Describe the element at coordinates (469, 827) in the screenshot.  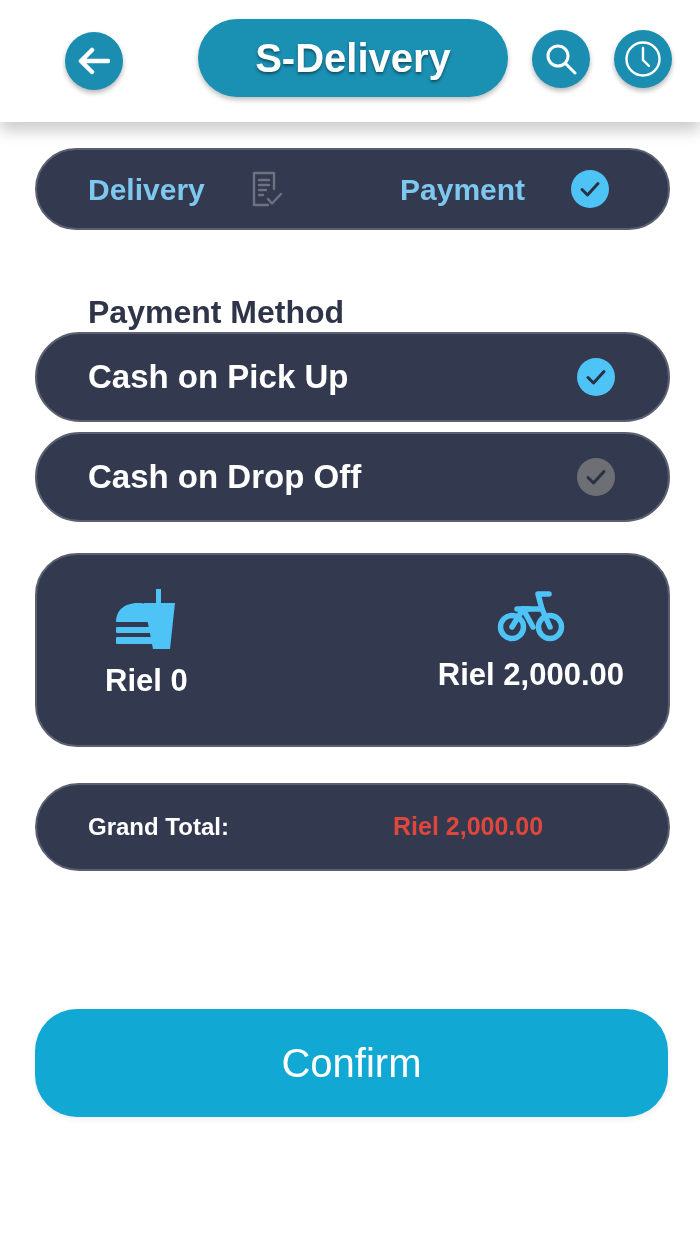
I see `total-amount: Riel 2,000.00` at that location.